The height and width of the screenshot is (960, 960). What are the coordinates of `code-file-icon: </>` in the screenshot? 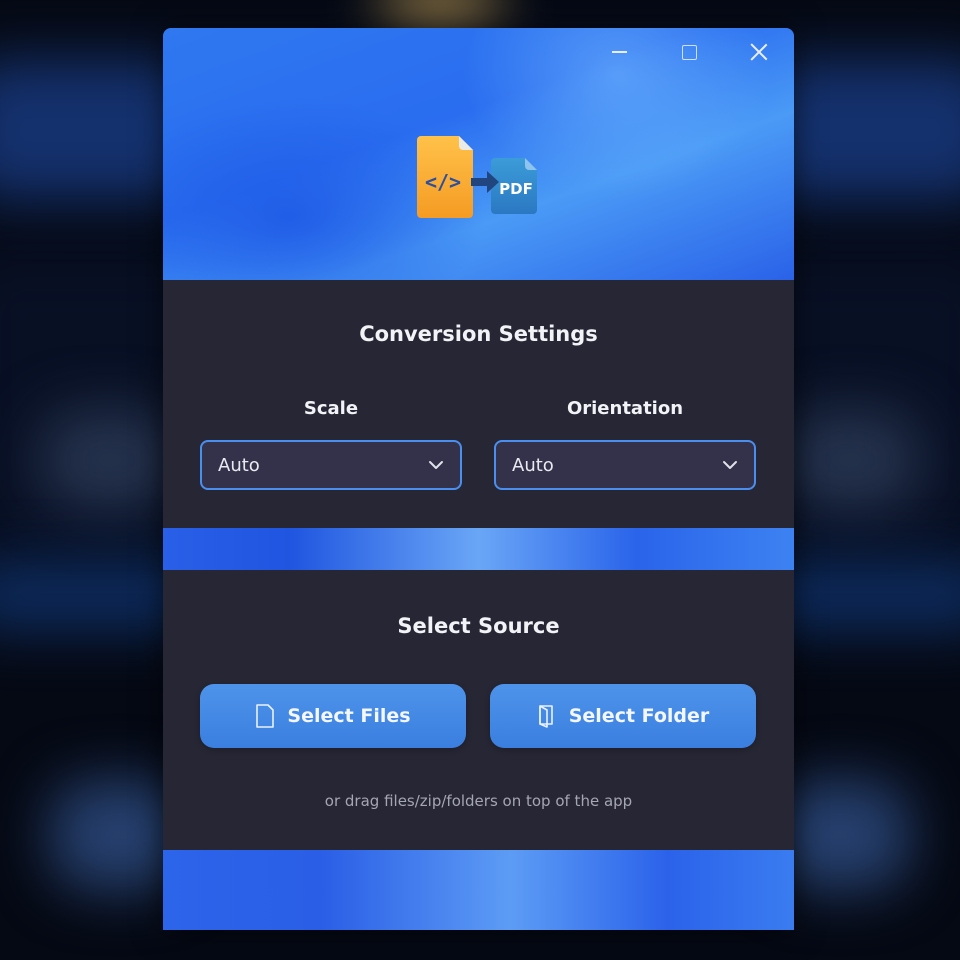 It's located at (445, 177).